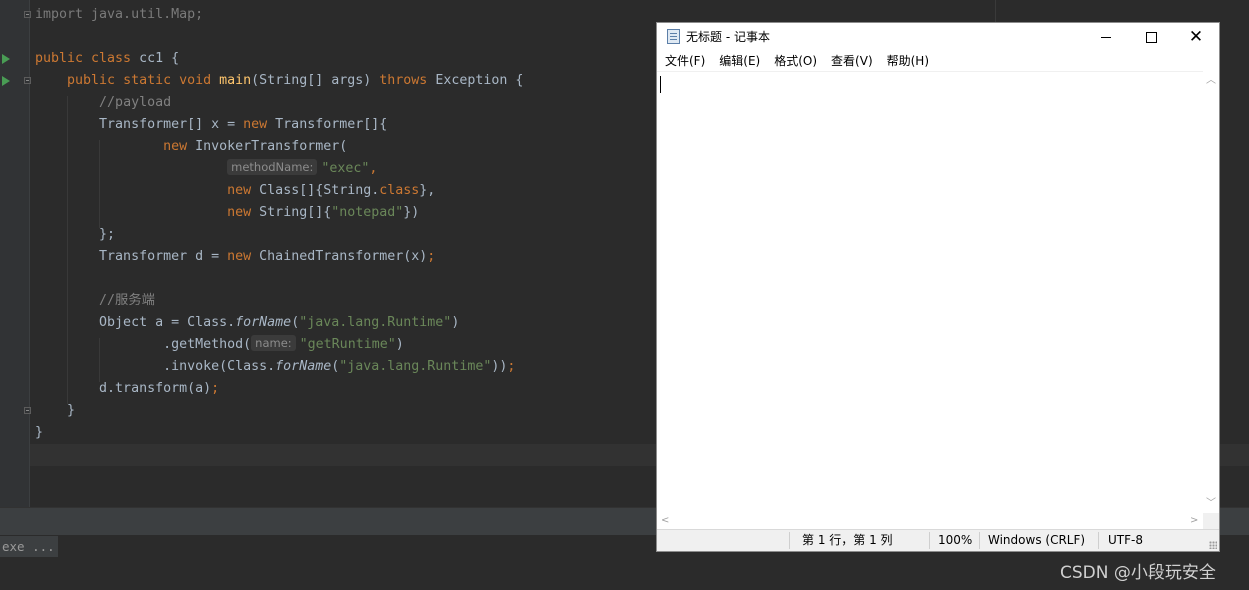 The image size is (1249, 590). Describe the element at coordinates (139, 124) in the screenshot. I see `code-token: Transformer[] x =` at that location.